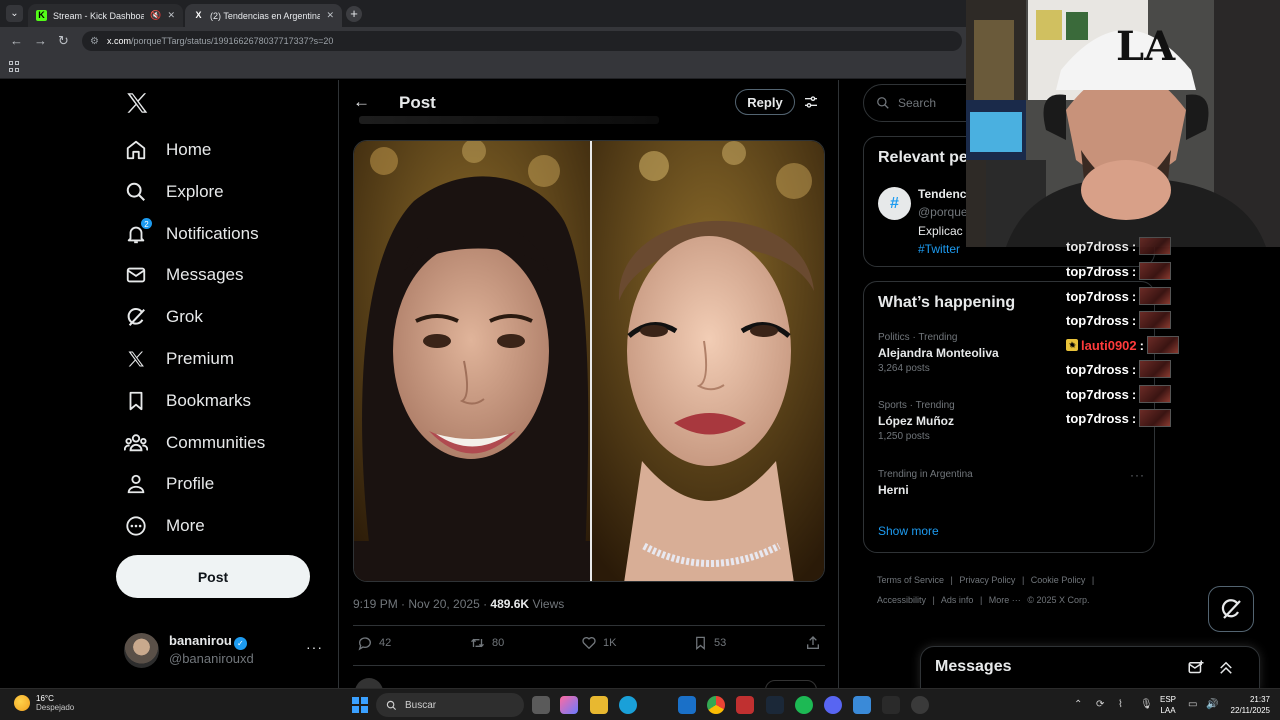  What do you see at coordinates (1058, 580) in the screenshot?
I see `footer-link: Cookie Policy` at bounding box center [1058, 580].